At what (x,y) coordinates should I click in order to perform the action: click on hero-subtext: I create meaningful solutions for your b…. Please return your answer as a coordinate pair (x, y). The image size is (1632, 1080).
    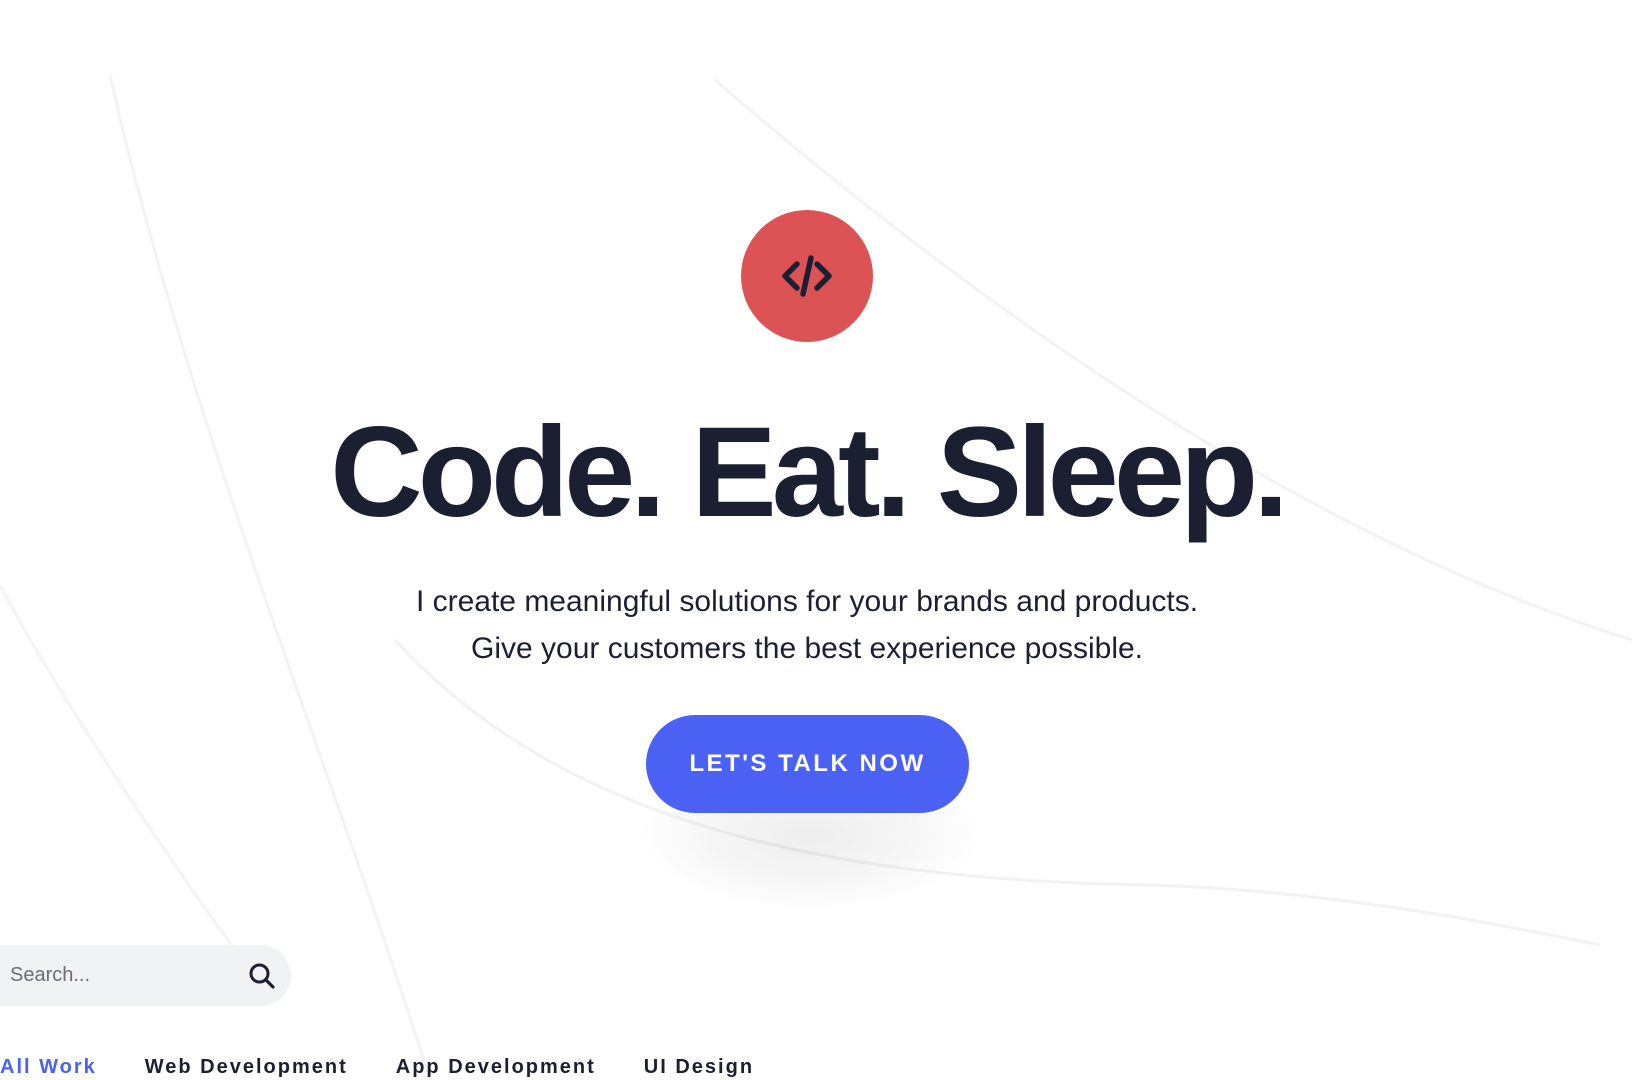
    Looking at the image, I should click on (807, 625).